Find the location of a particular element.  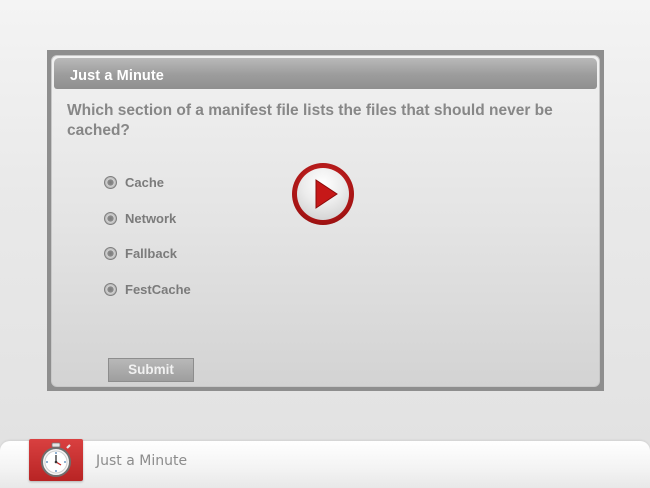

option-label: FestCache is located at coordinates (158, 289).